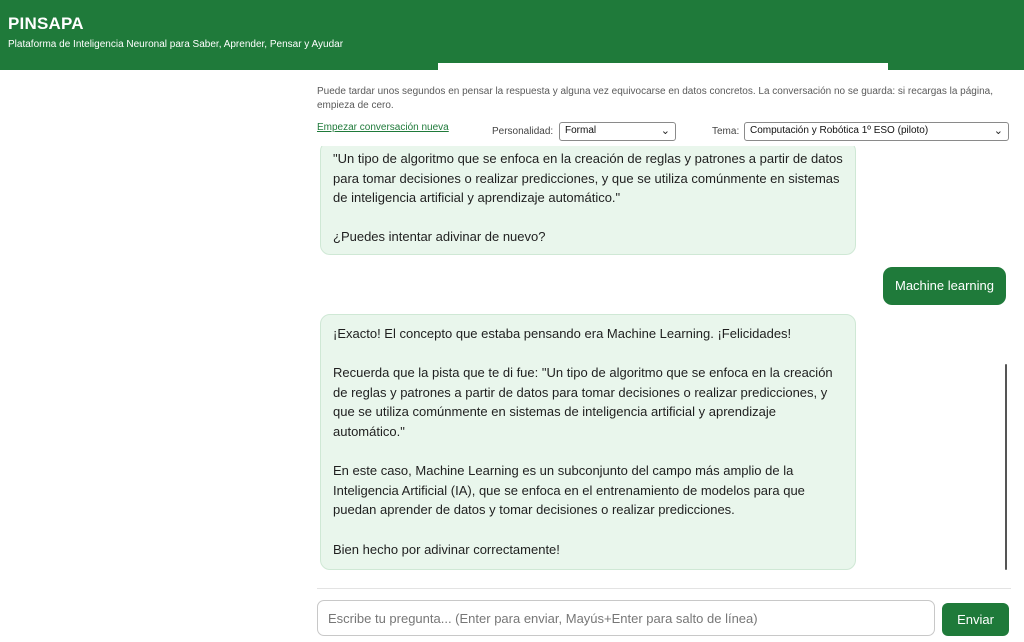  What do you see at coordinates (726, 131) in the screenshot?
I see `topic-label: Tema:` at bounding box center [726, 131].